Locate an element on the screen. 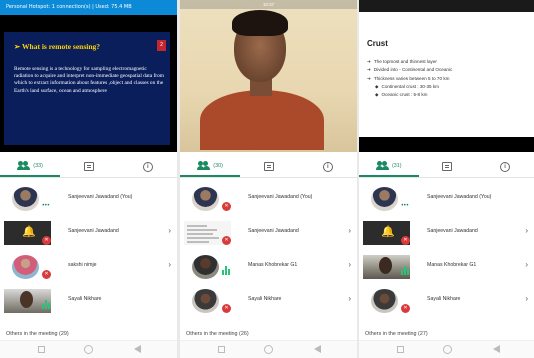 The width and height of the screenshot is (534, 358). slide-title: ➢ What is remote sensing? is located at coordinates (57, 46).